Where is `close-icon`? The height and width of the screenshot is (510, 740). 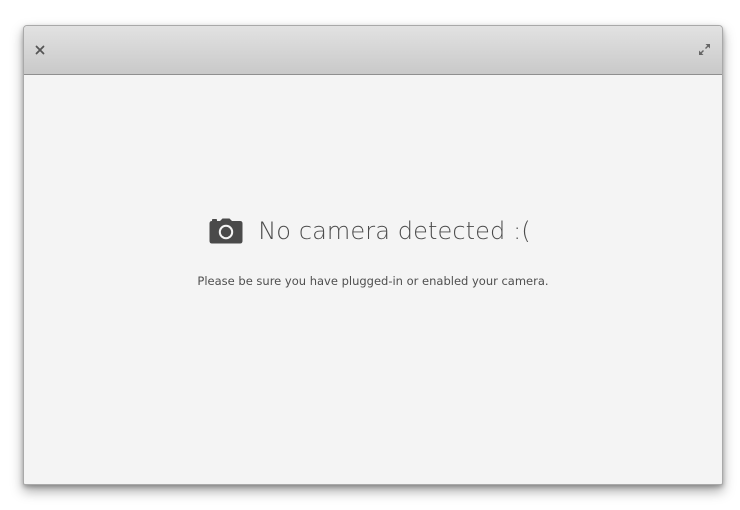
close-icon is located at coordinates (40, 50).